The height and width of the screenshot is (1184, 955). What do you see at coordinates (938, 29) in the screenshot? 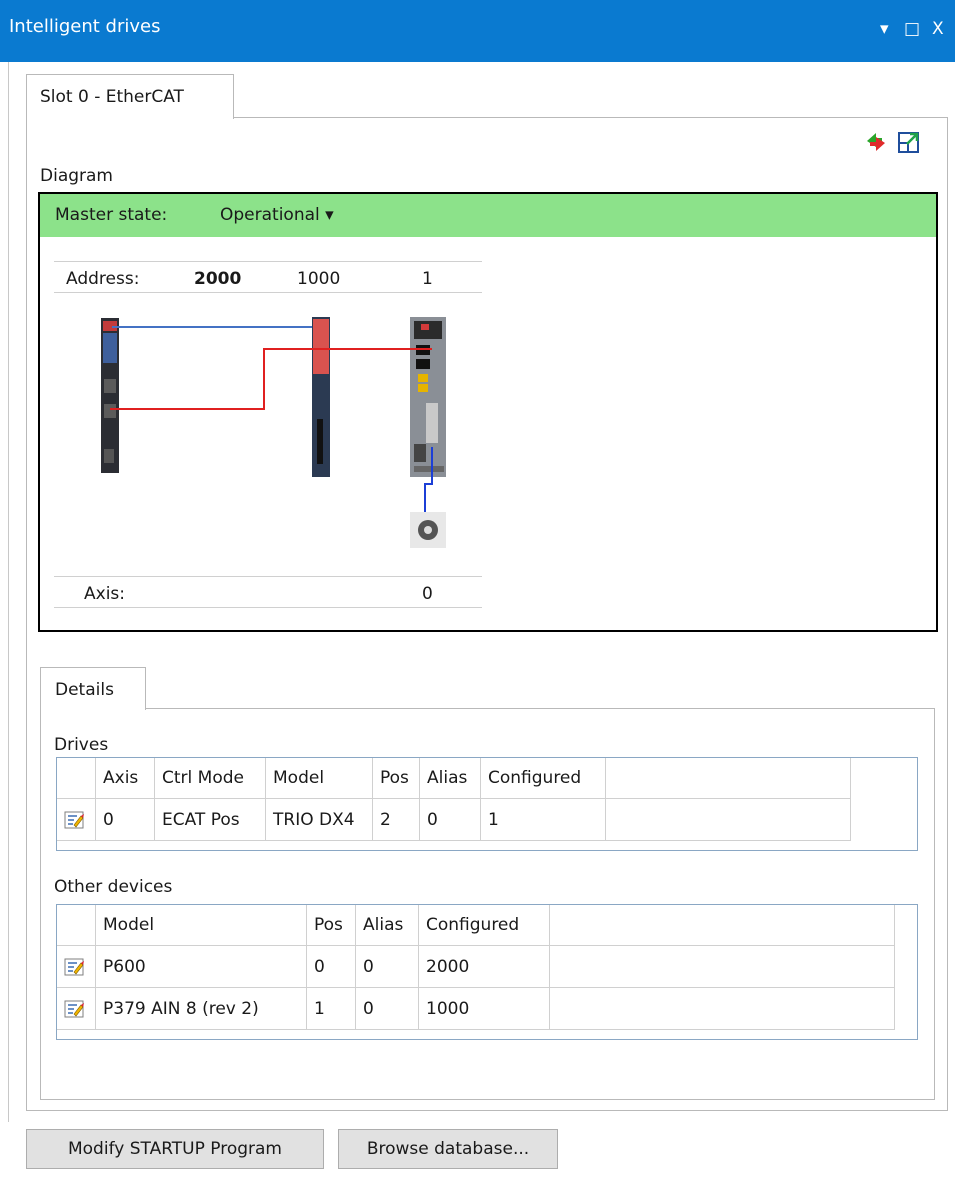
I see `close-icon: X` at bounding box center [938, 29].